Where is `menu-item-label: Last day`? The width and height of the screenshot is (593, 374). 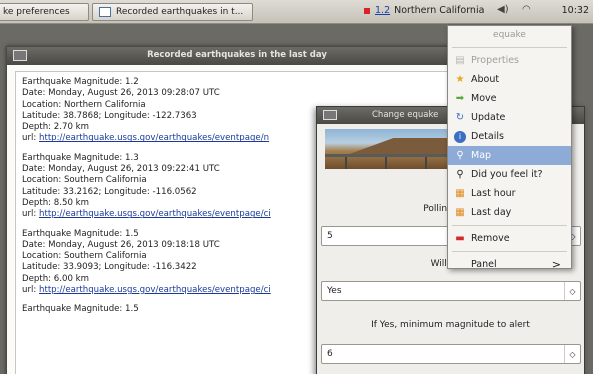 menu-item-label: Last day is located at coordinates (491, 212).